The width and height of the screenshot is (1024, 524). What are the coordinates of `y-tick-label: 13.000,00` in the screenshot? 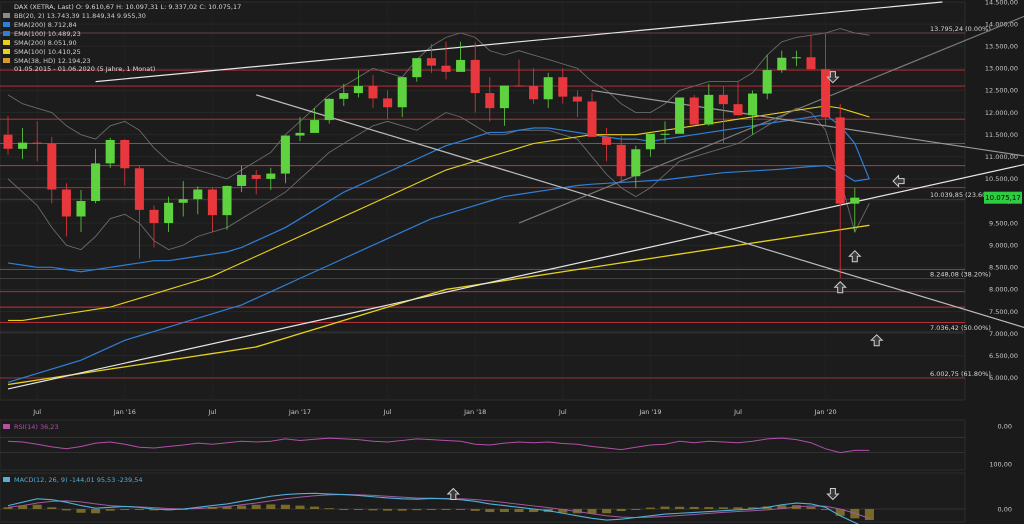 It's located at (1001, 69).